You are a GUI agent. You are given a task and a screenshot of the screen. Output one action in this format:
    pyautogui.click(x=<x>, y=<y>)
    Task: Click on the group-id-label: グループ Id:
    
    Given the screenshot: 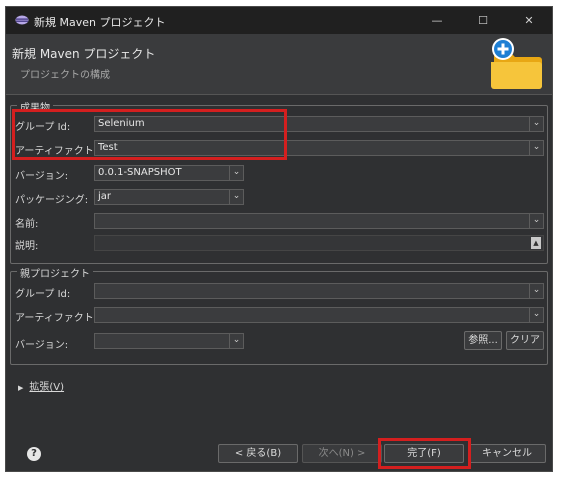 What is the action you would take?
    pyautogui.click(x=43, y=127)
    